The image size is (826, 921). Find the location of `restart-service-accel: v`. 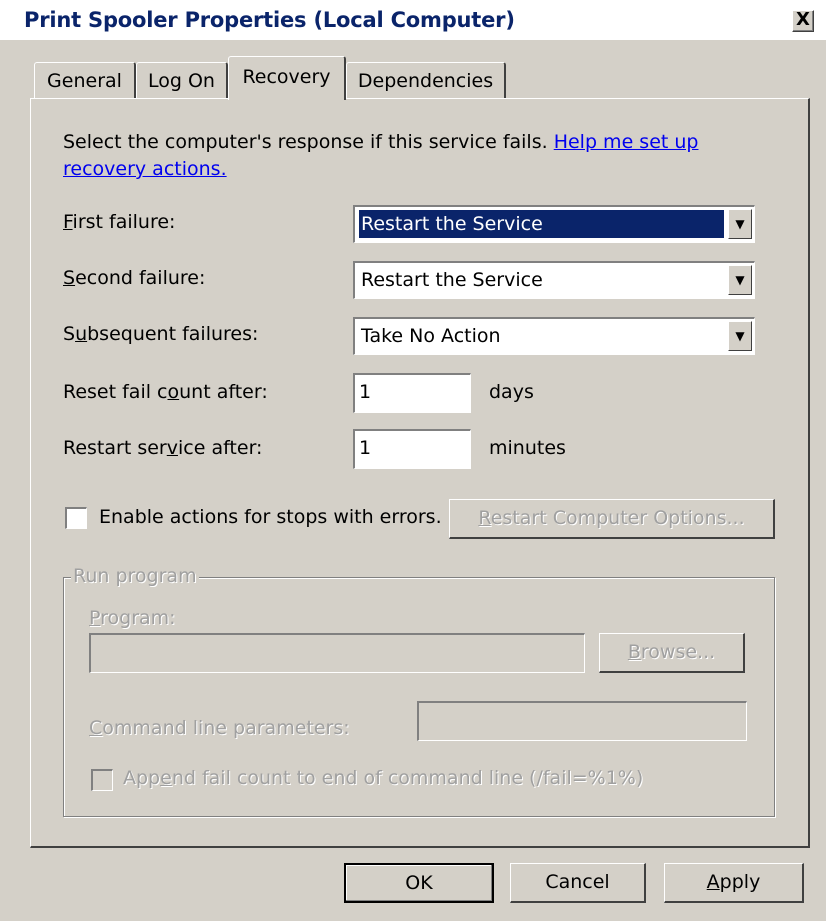

restart-service-accel: v is located at coordinates (172, 448).